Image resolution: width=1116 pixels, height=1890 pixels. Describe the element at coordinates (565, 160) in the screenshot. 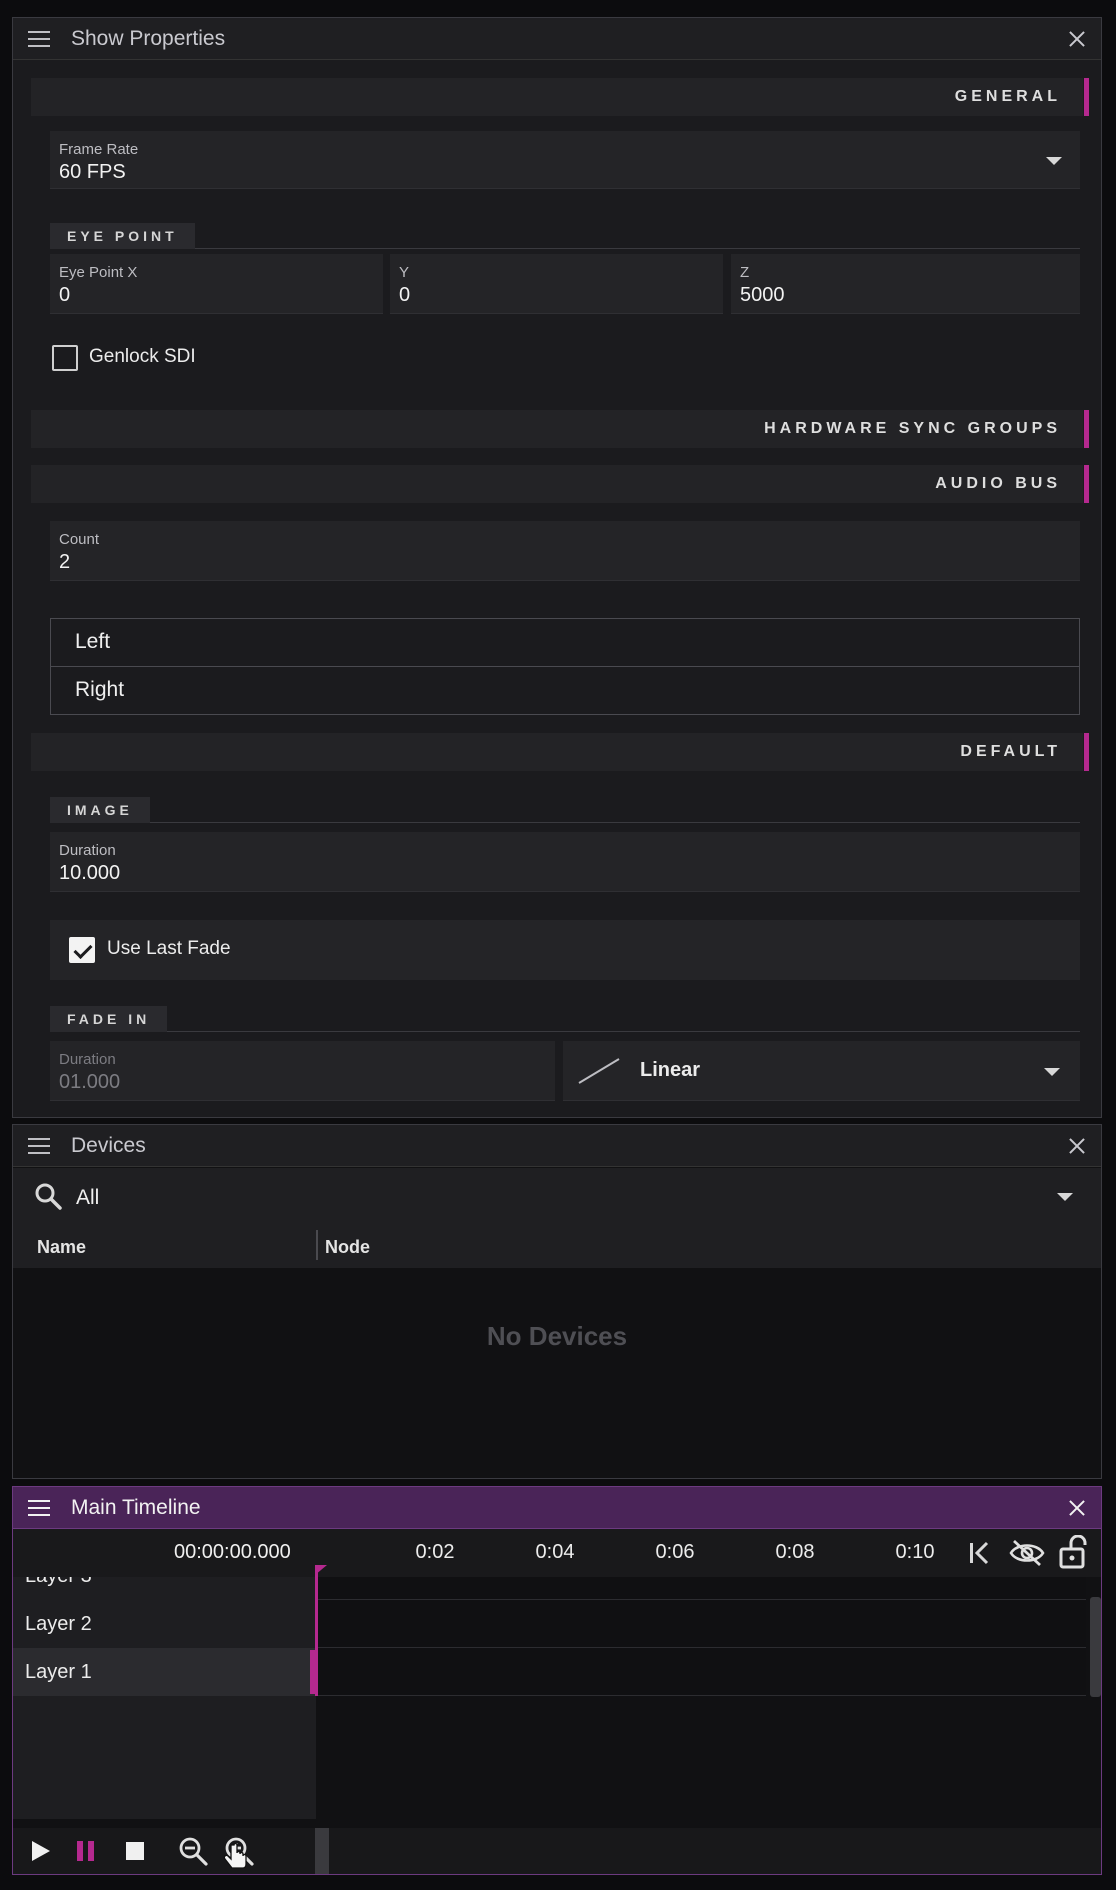

I see `frame-rate-select: Frame Rate 60 FPS` at that location.